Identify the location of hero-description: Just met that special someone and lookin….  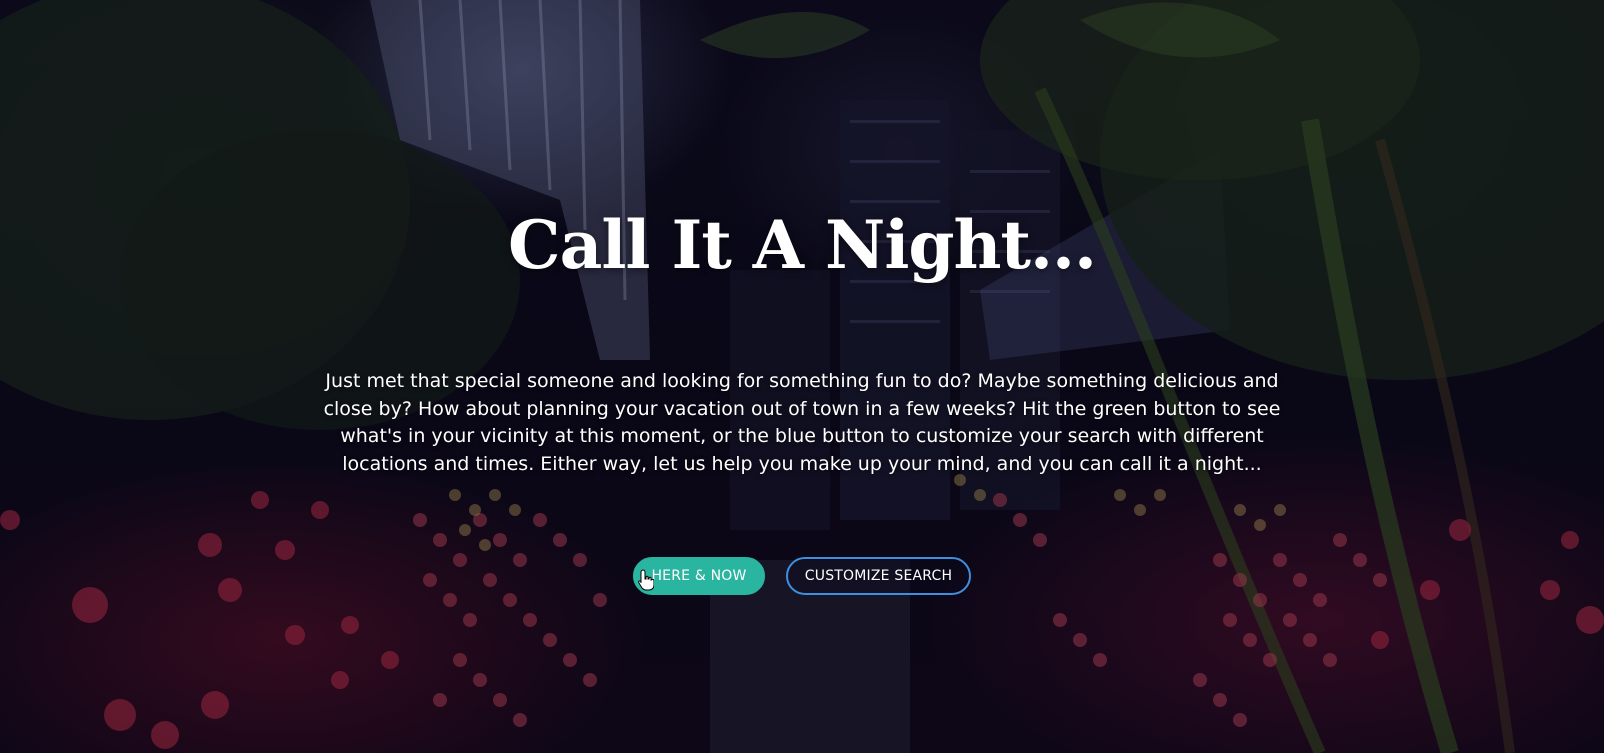
(802, 422).